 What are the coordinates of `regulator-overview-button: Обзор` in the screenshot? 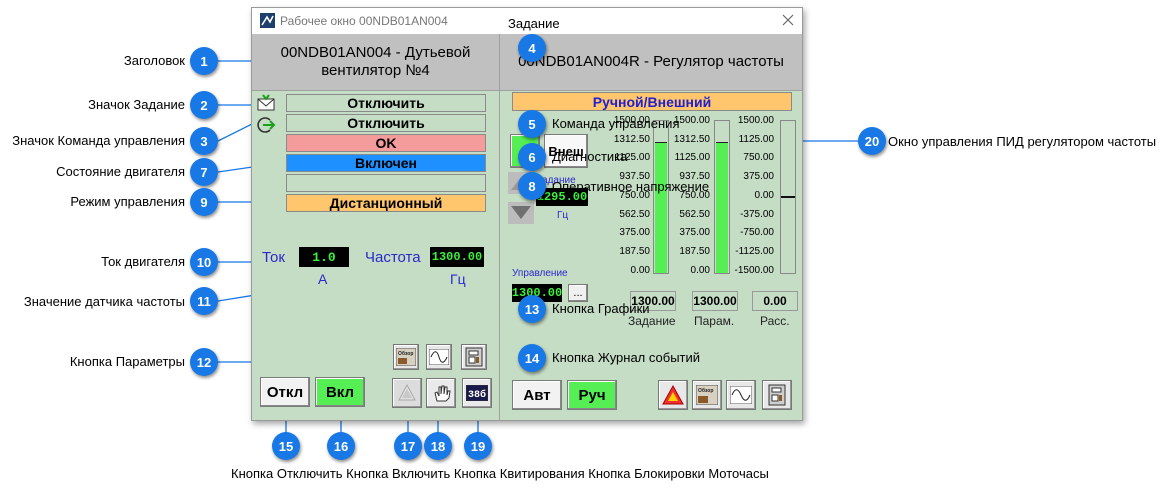 It's located at (707, 395).